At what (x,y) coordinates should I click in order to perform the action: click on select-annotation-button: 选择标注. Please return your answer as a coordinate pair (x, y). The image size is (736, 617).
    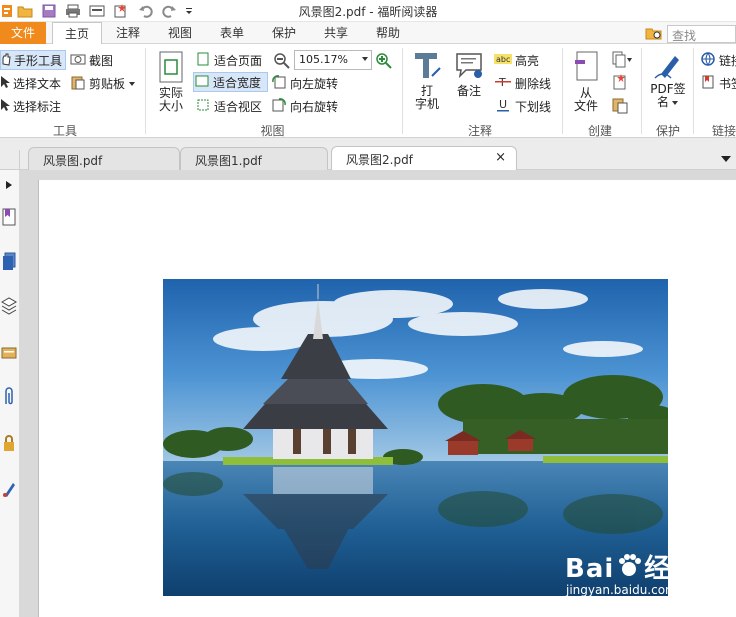
    Looking at the image, I should click on (30, 106).